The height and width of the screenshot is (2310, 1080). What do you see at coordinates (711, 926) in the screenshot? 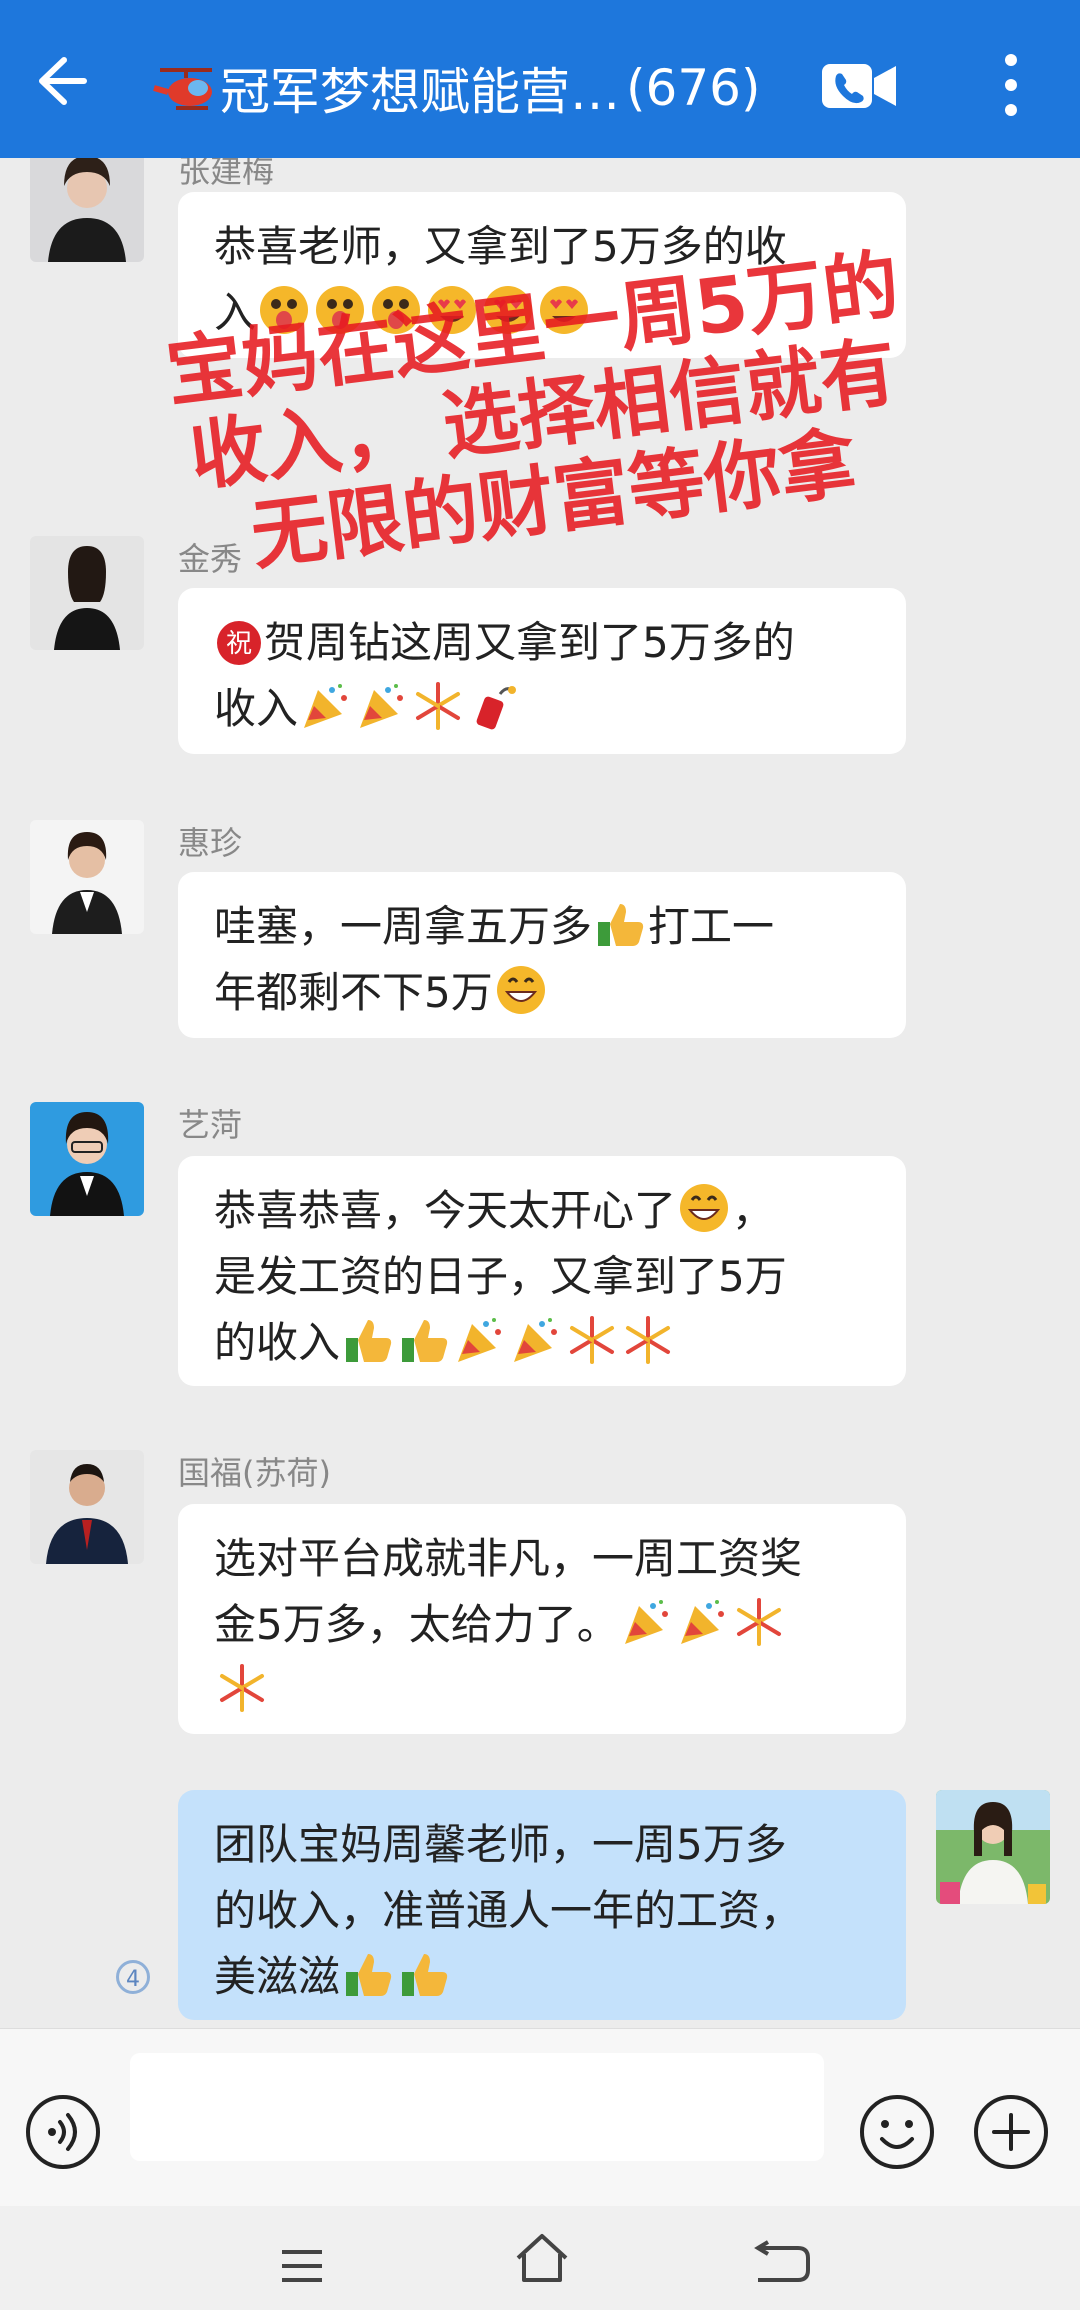
I see `message-text: 打工一` at bounding box center [711, 926].